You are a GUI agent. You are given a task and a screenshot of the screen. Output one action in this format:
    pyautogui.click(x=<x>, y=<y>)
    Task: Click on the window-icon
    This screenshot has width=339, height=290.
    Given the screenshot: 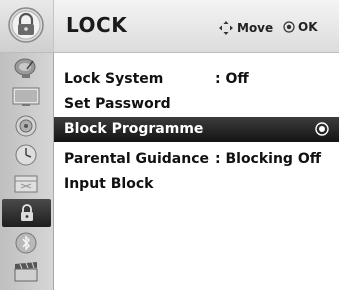 What is the action you would take?
    pyautogui.click(x=26, y=183)
    